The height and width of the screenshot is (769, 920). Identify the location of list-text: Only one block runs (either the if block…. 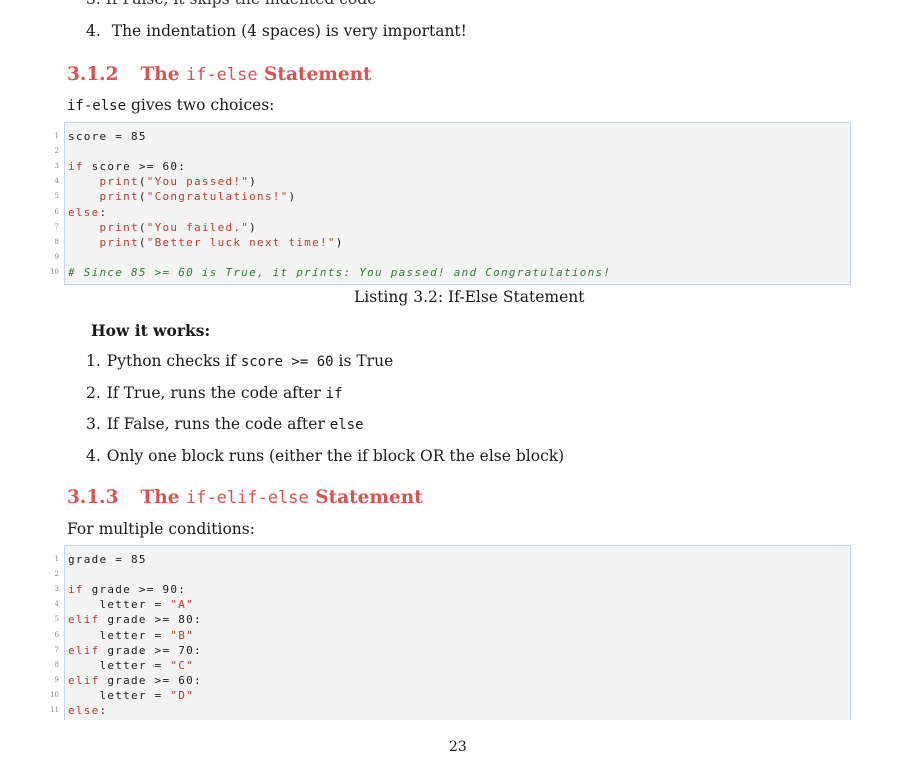
(335, 455).